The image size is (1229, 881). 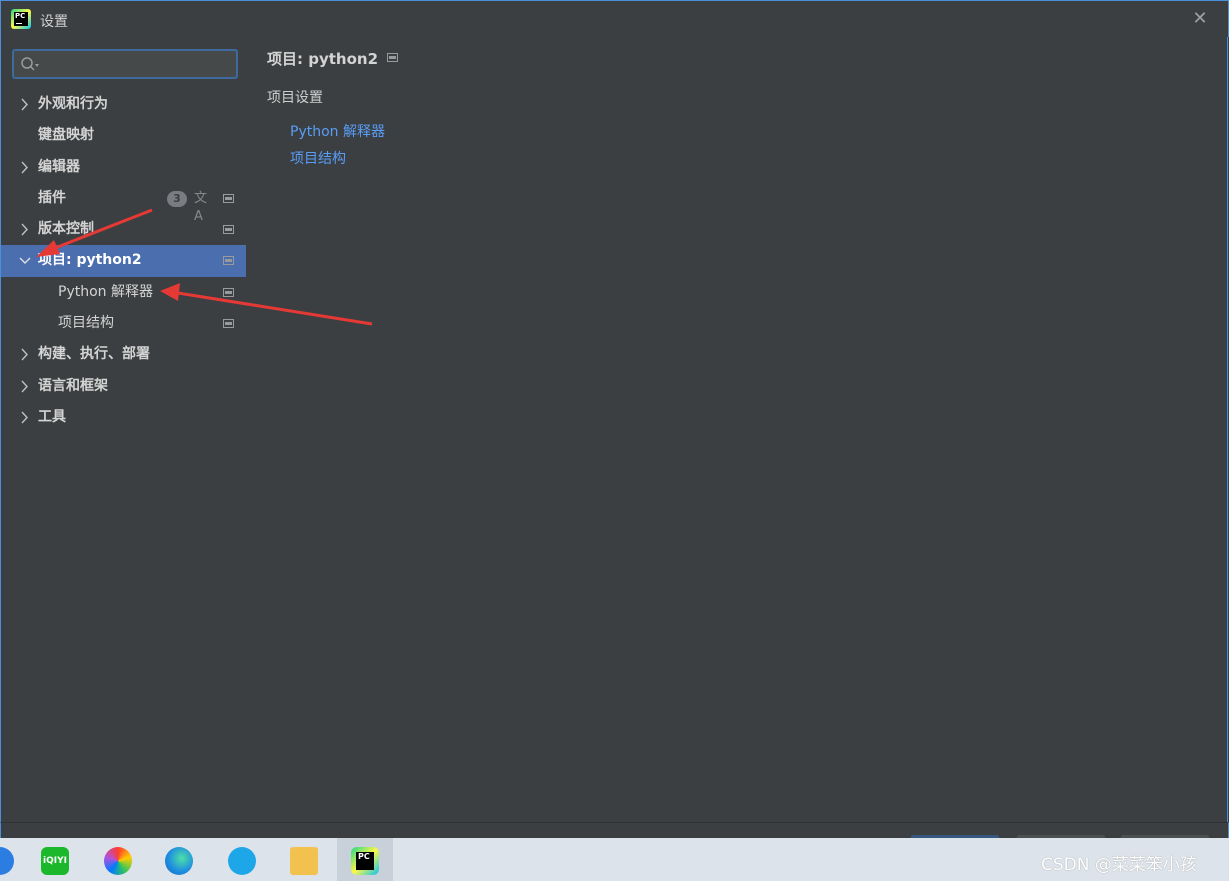 I want to click on windows-taskbar: iQIYI PC CSDN @菜菜笨小孩, so click(x=614, y=859).